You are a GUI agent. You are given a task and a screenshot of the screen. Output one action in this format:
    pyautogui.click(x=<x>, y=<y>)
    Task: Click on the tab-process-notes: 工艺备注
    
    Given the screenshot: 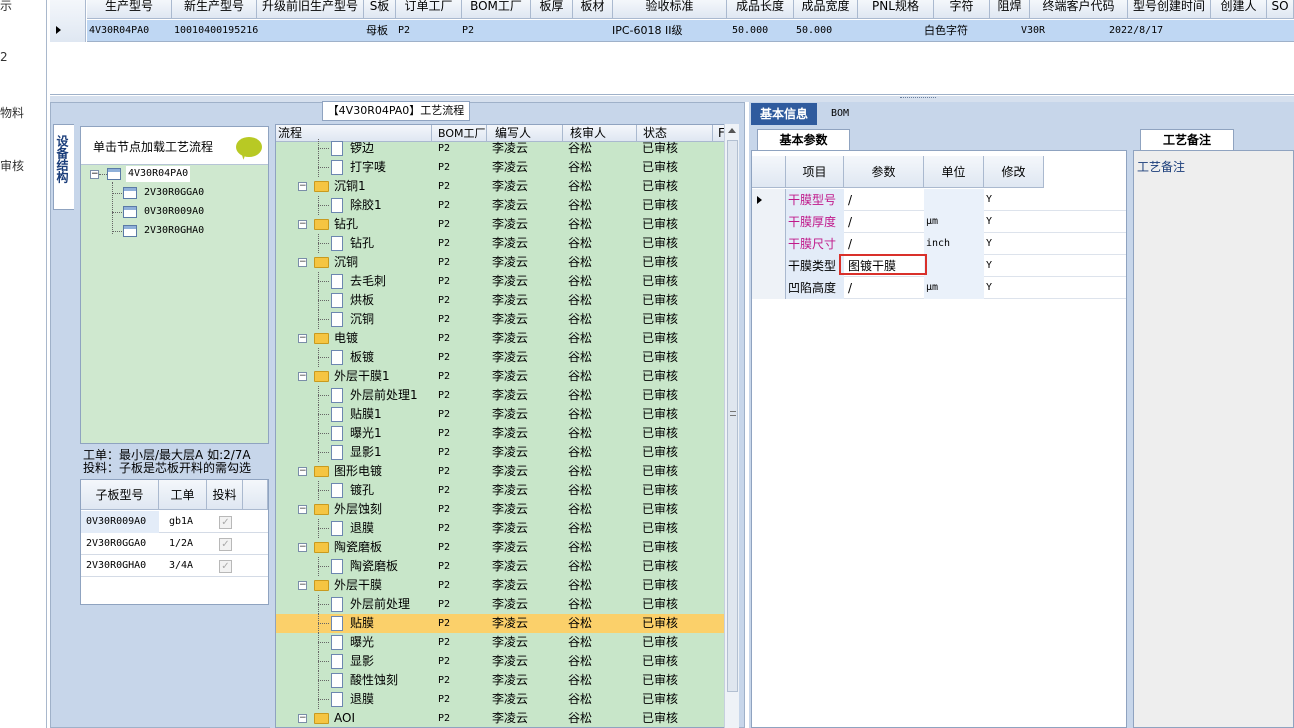 What is the action you would take?
    pyautogui.click(x=1187, y=140)
    